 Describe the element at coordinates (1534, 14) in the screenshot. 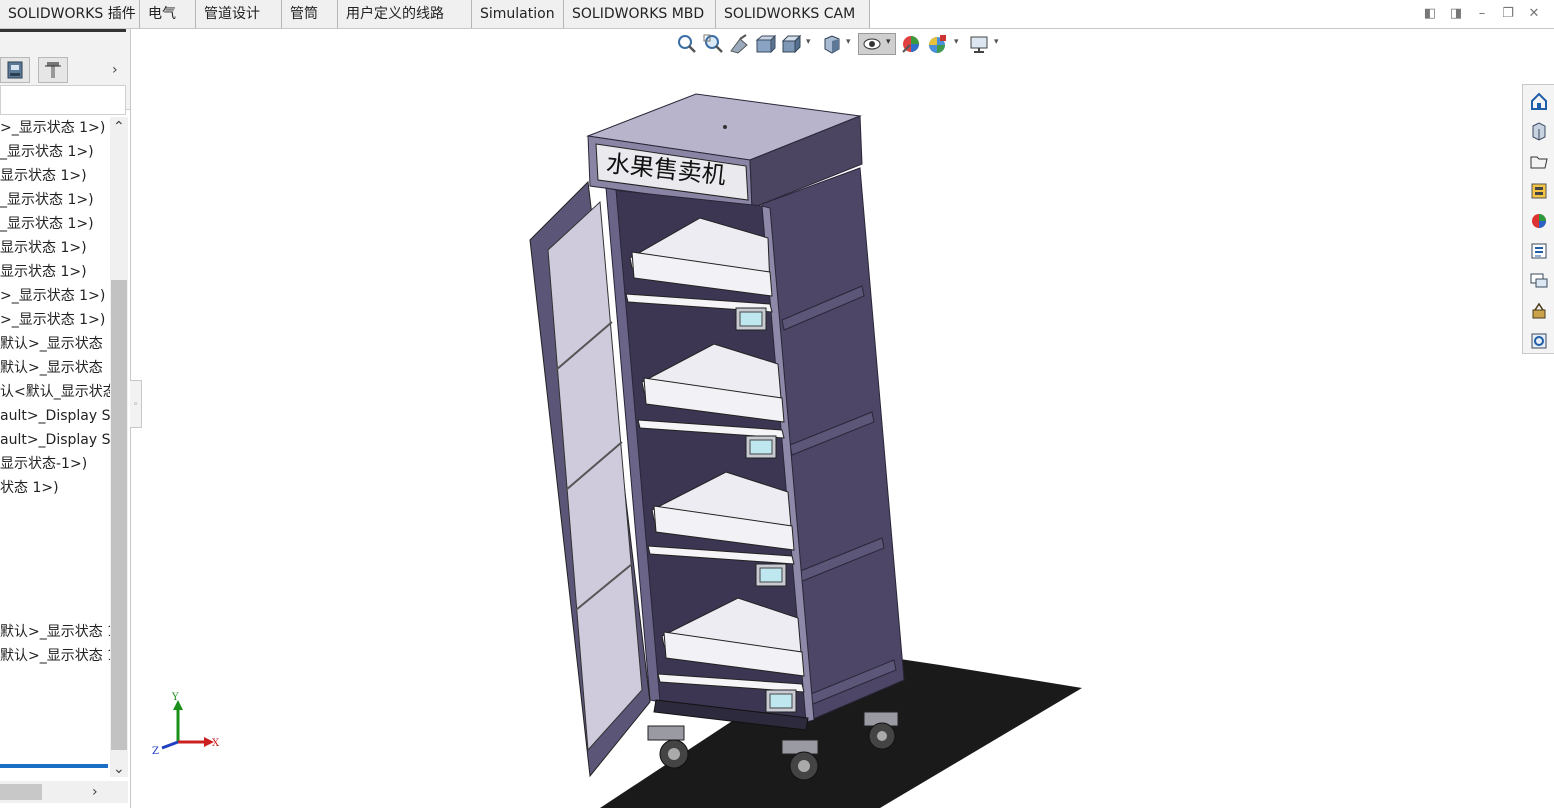

I see `close-icon: ✕` at that location.